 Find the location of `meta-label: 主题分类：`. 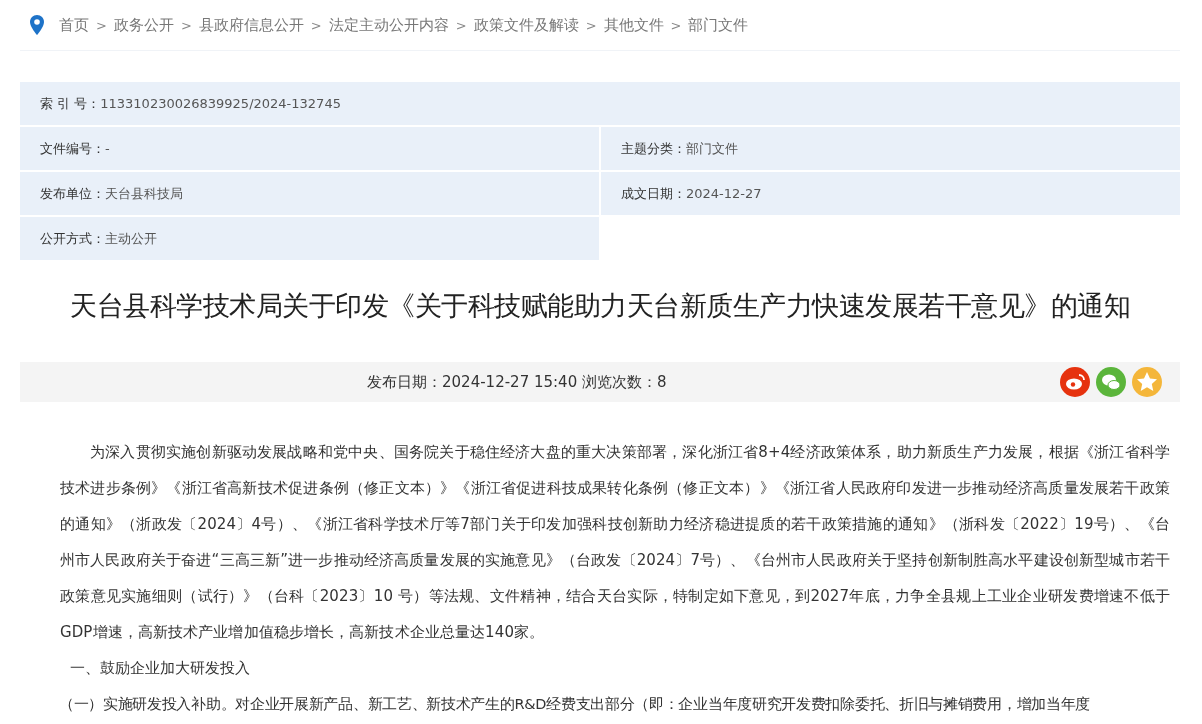

meta-label: 主题分类： is located at coordinates (653, 148).